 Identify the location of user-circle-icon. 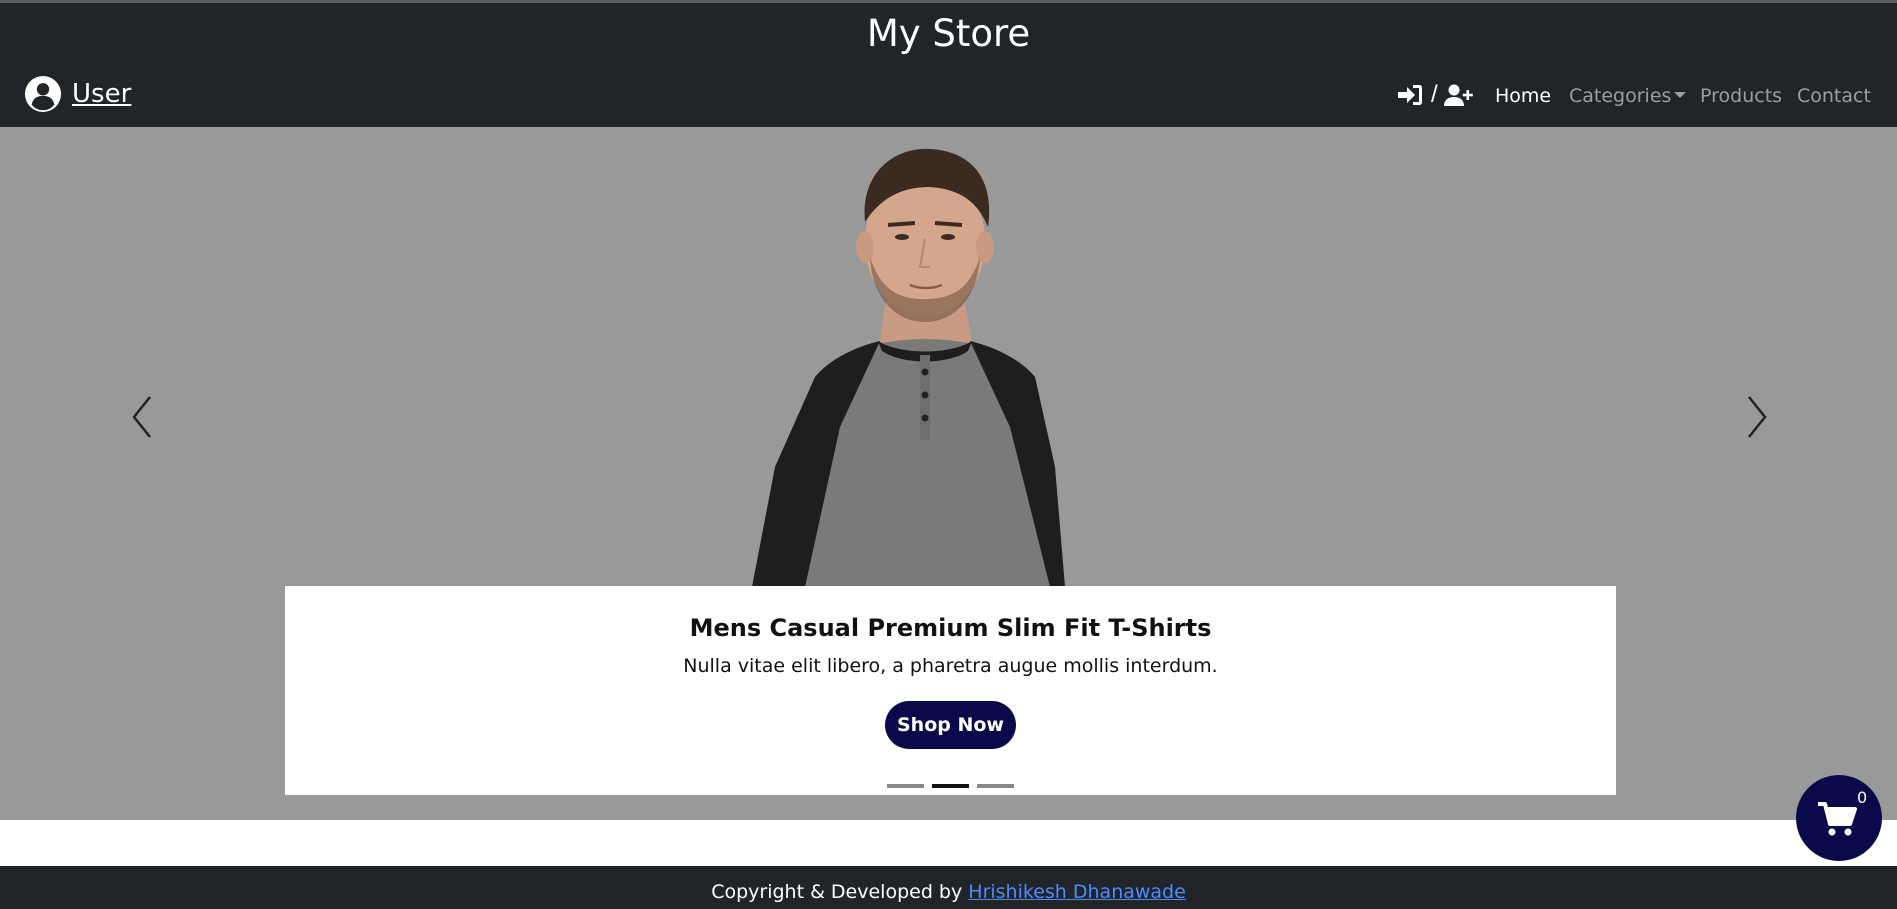
(43, 94).